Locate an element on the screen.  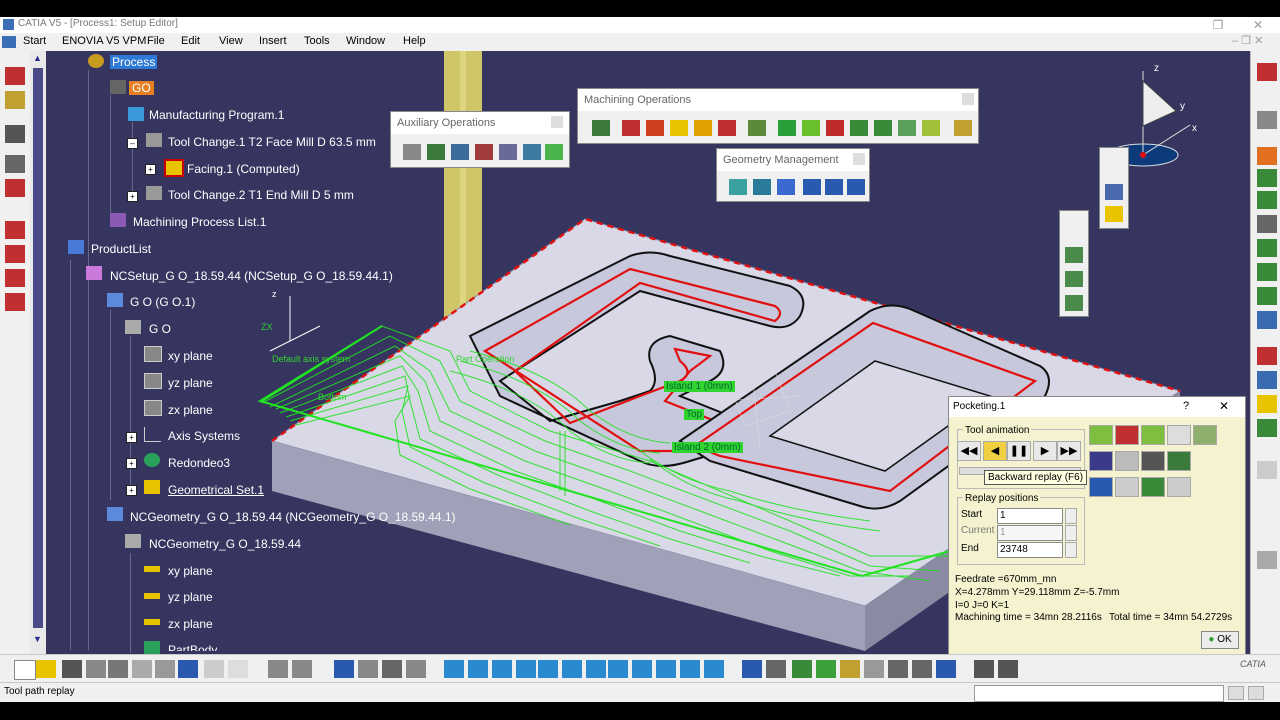
fast-forward-button: ▶▶ is located at coordinates (1069, 451).